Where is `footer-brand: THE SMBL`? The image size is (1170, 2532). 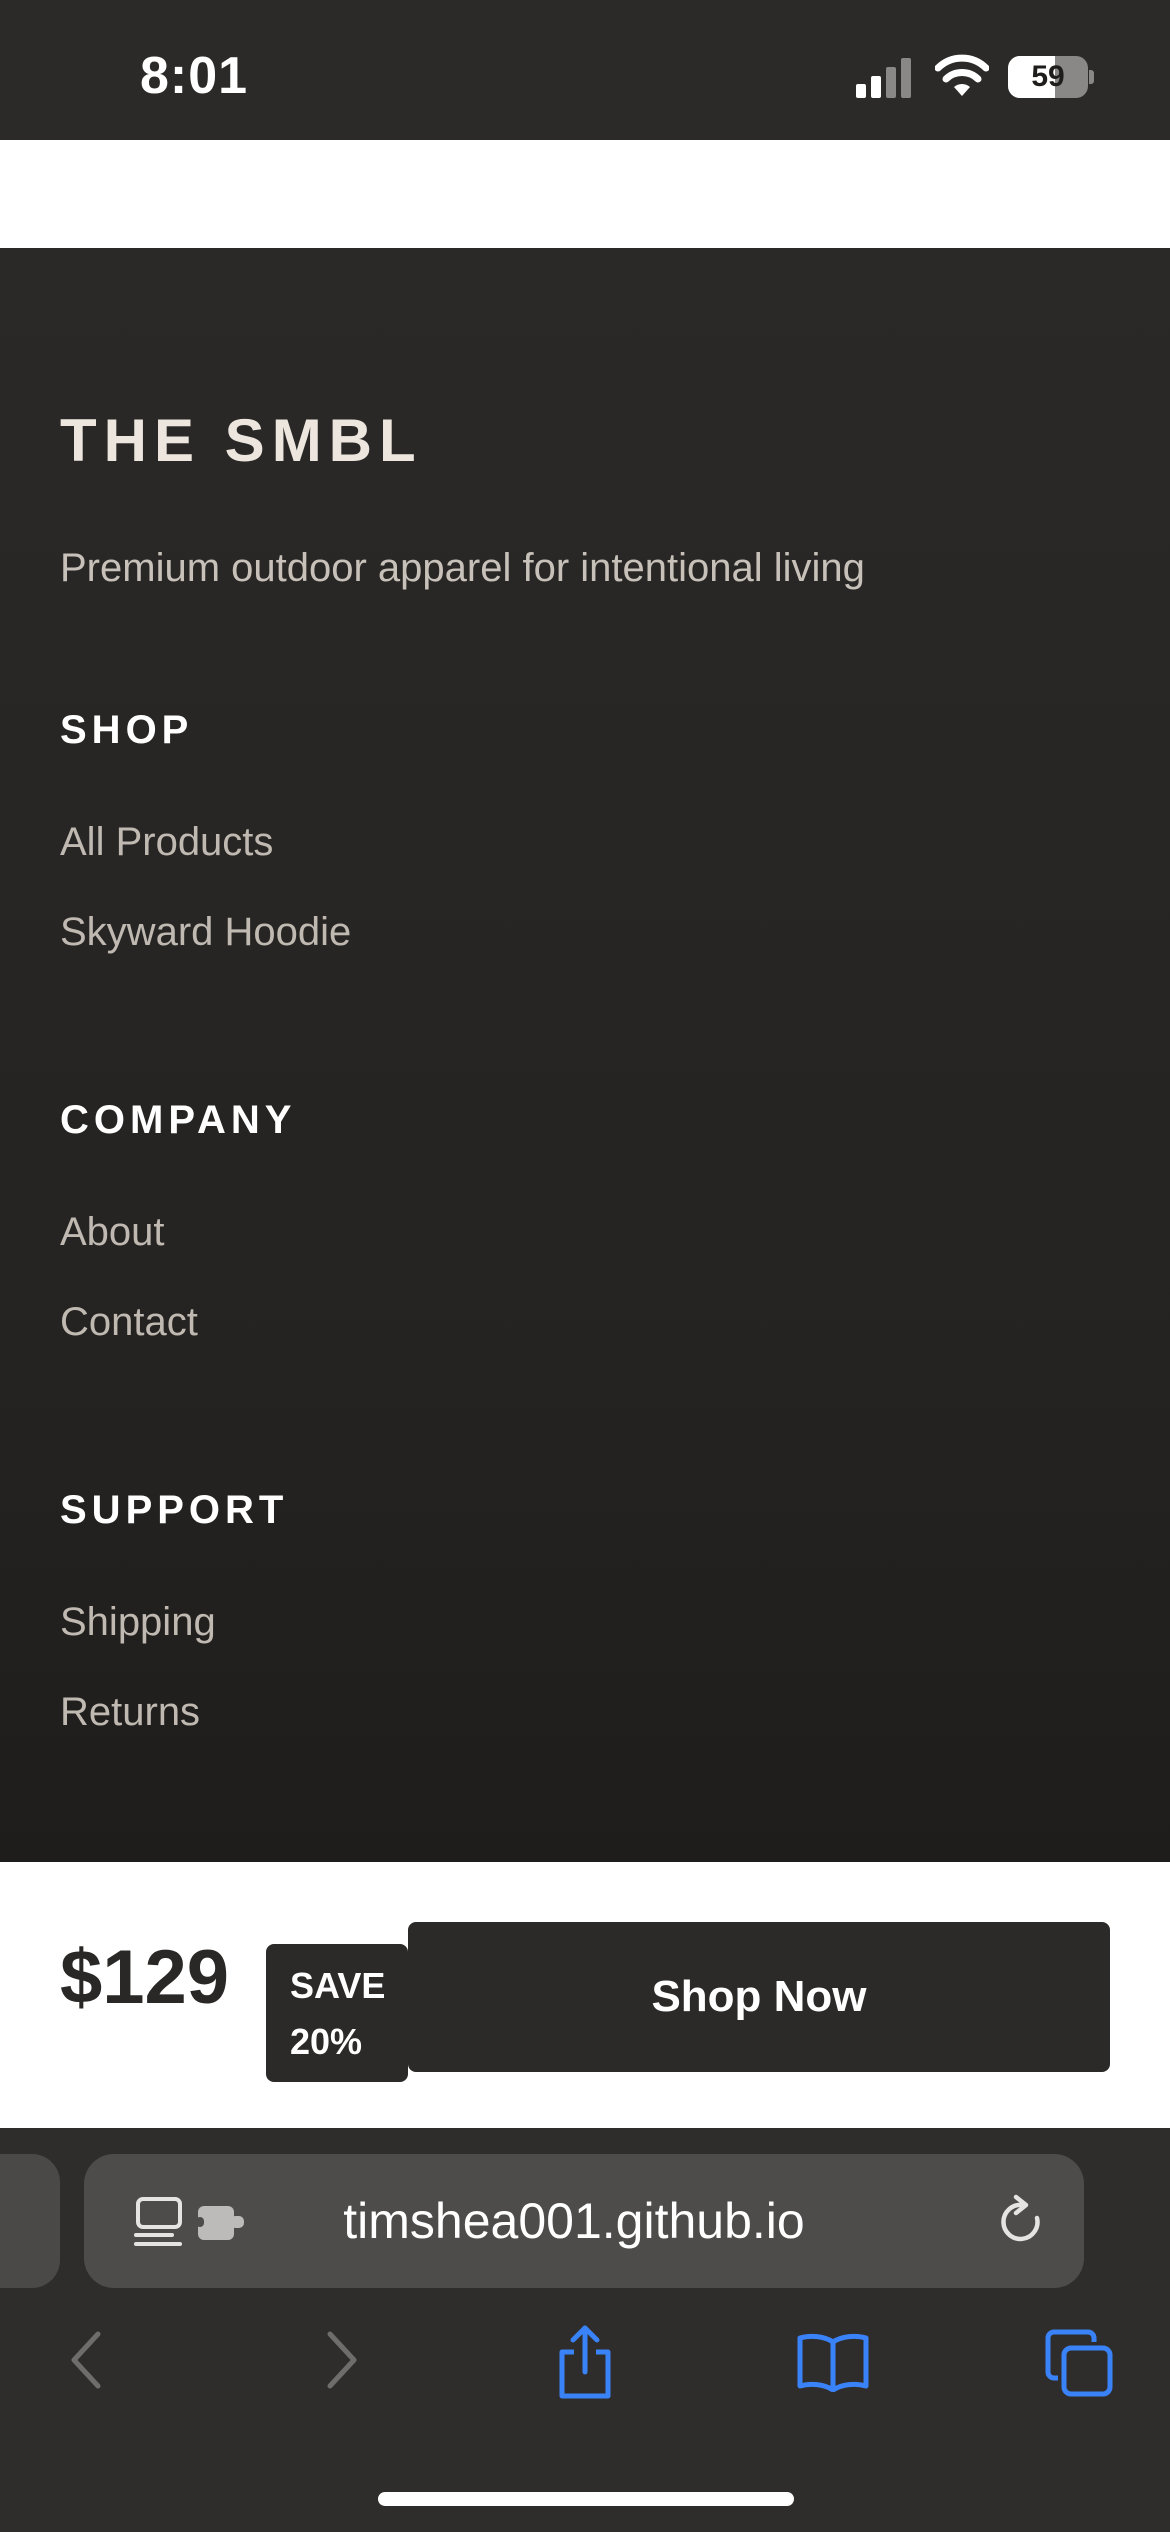 footer-brand: THE SMBL is located at coordinates (241, 440).